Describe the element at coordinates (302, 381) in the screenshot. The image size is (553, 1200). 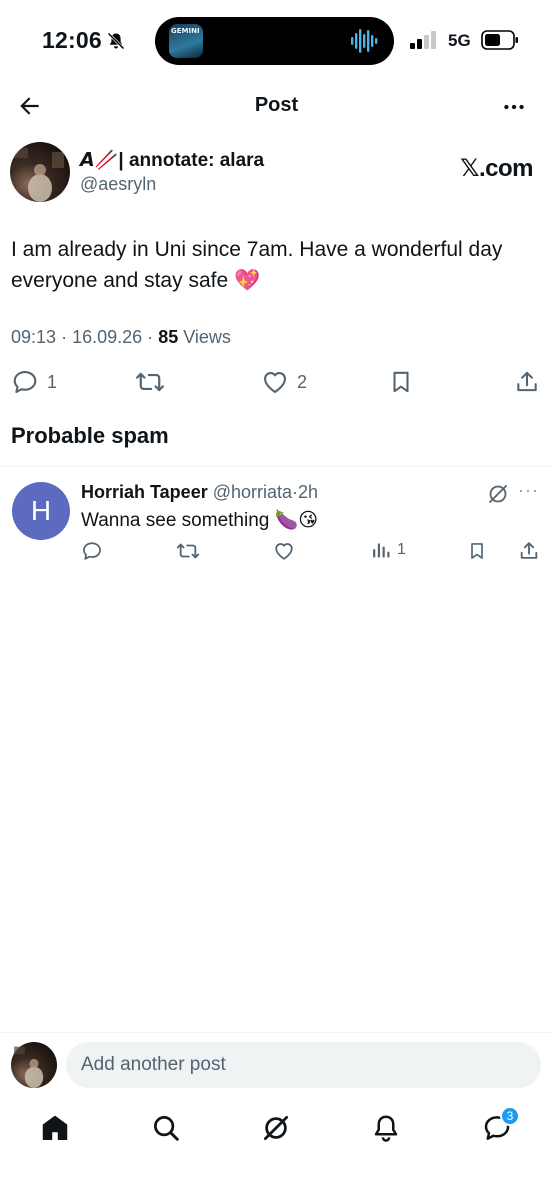
I see `like-count: 2` at that location.